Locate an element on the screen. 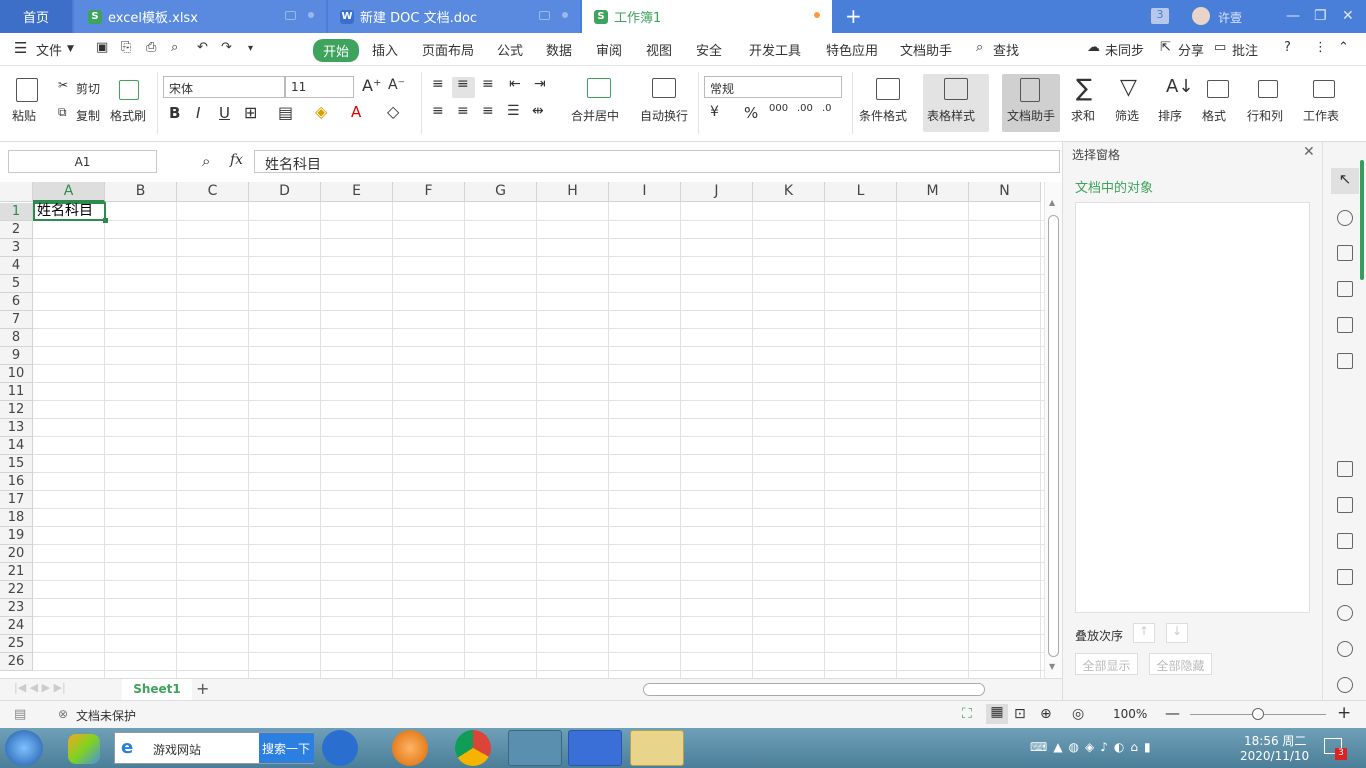 The image size is (1366, 768). row-header: 18 is located at coordinates (16, 518).